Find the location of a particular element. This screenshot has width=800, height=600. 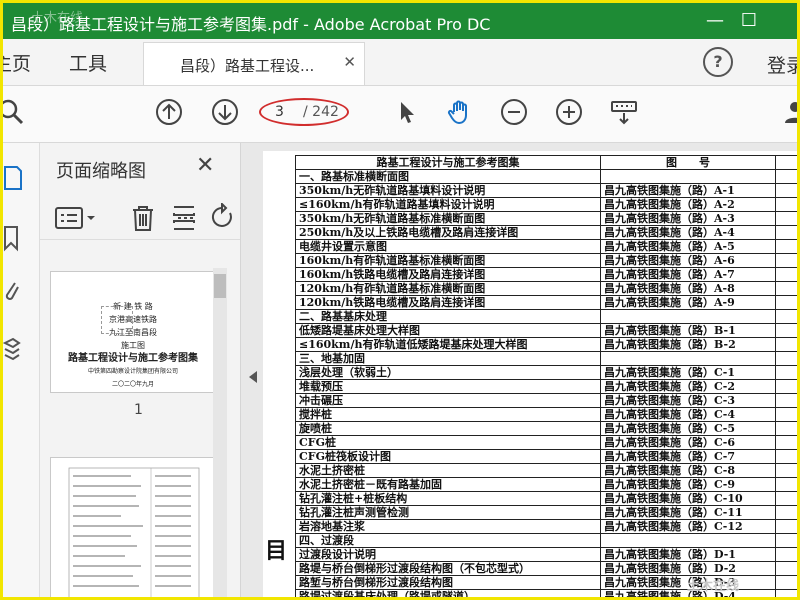

drawing-name: 堆载预压 is located at coordinates (448, 386).